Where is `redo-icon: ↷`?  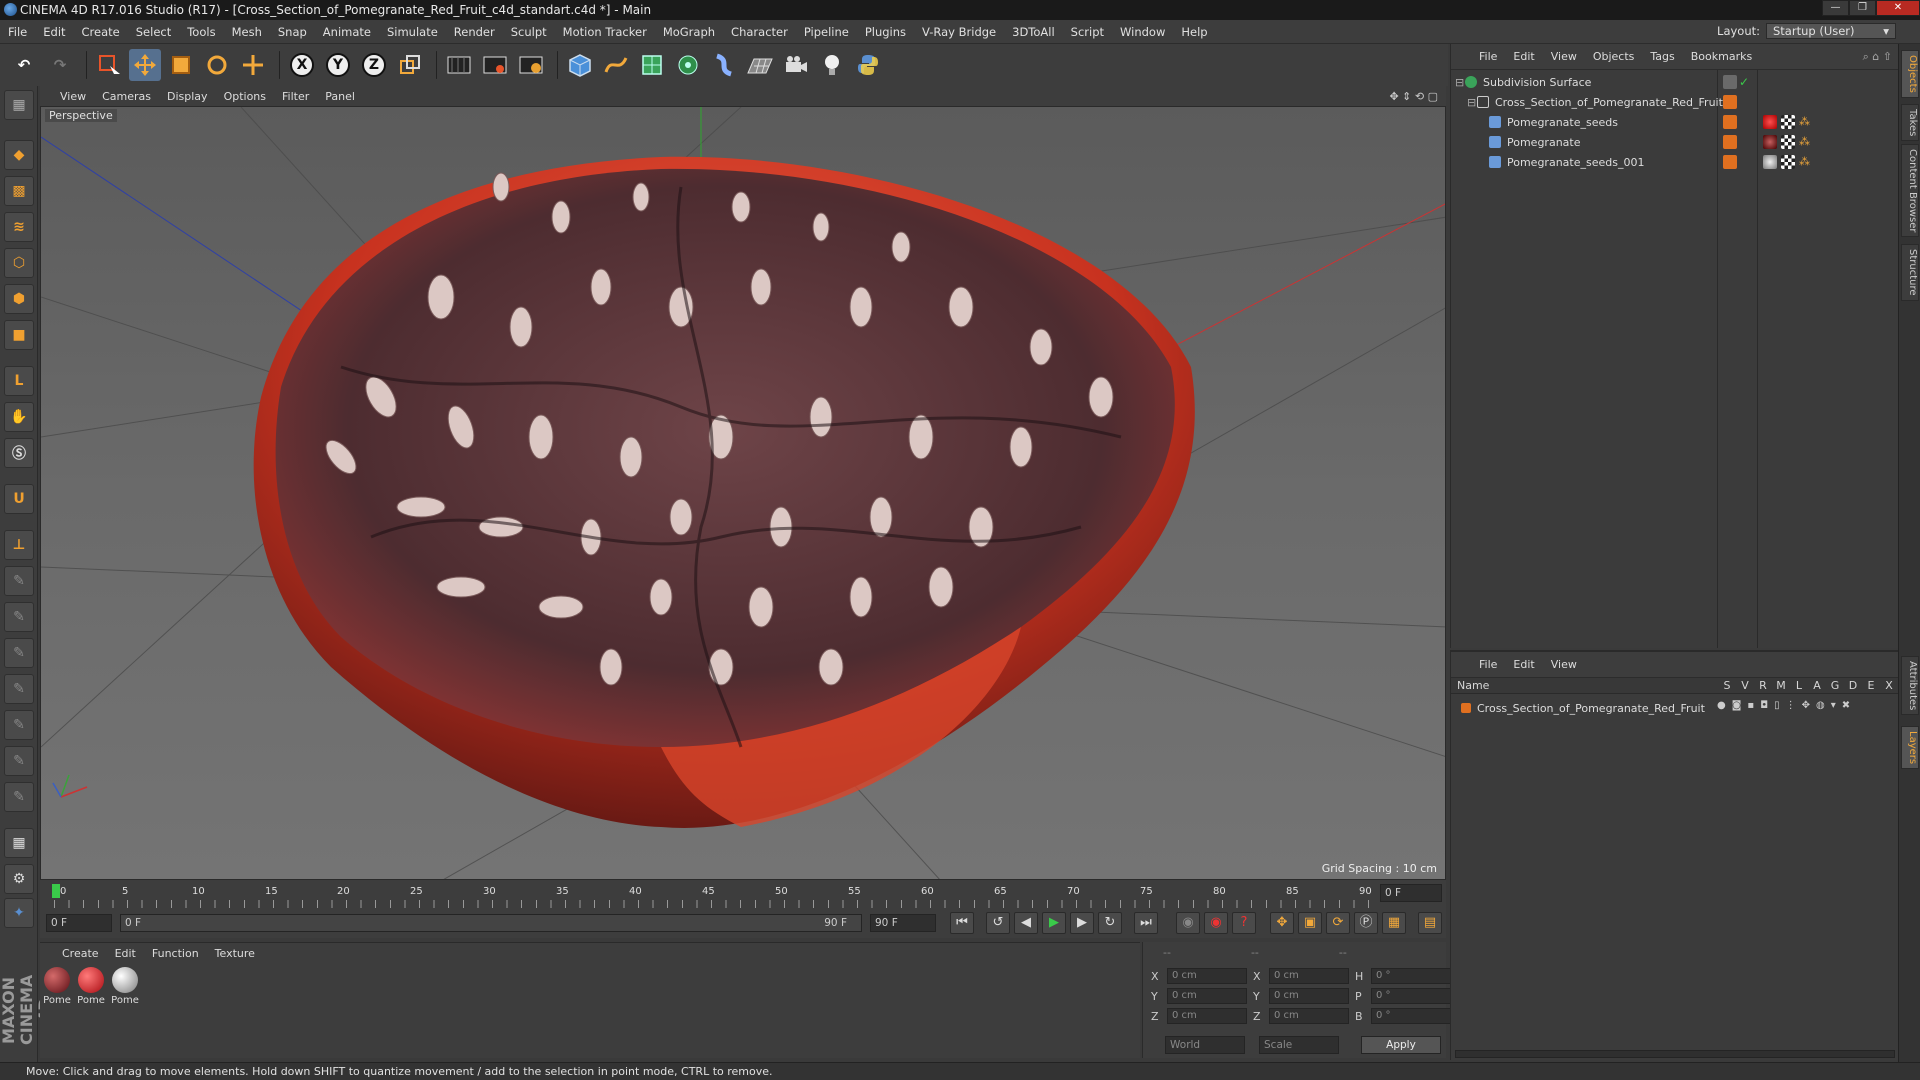 redo-icon: ↷ is located at coordinates (60, 65).